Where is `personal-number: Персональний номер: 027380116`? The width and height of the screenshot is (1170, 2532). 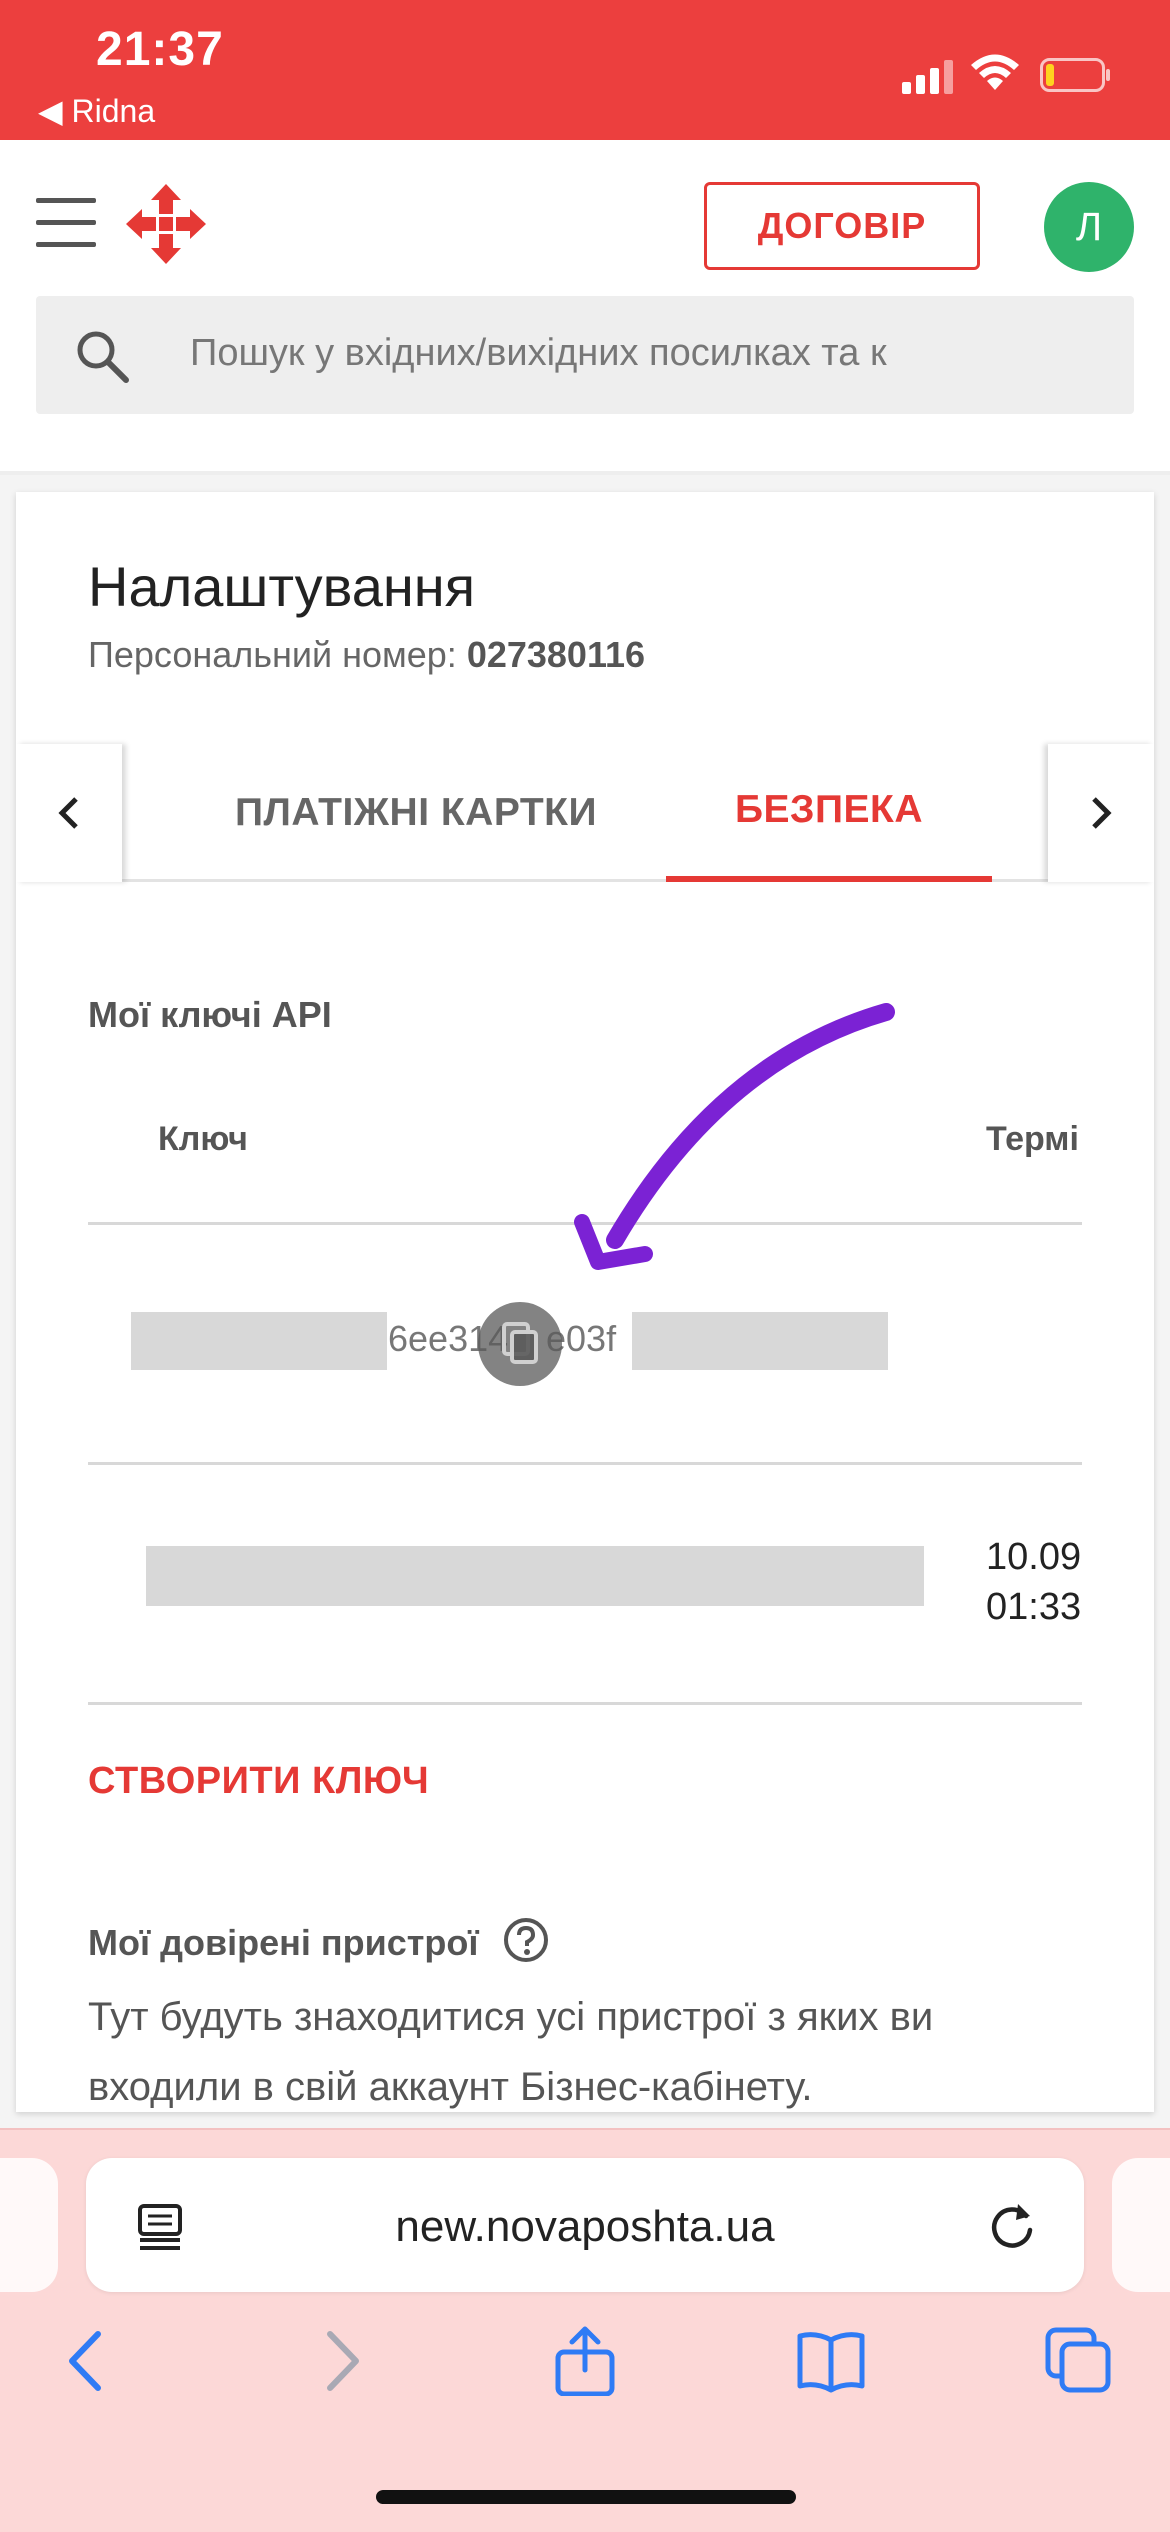
personal-number: Персональний номер: 027380116 is located at coordinates (366, 655).